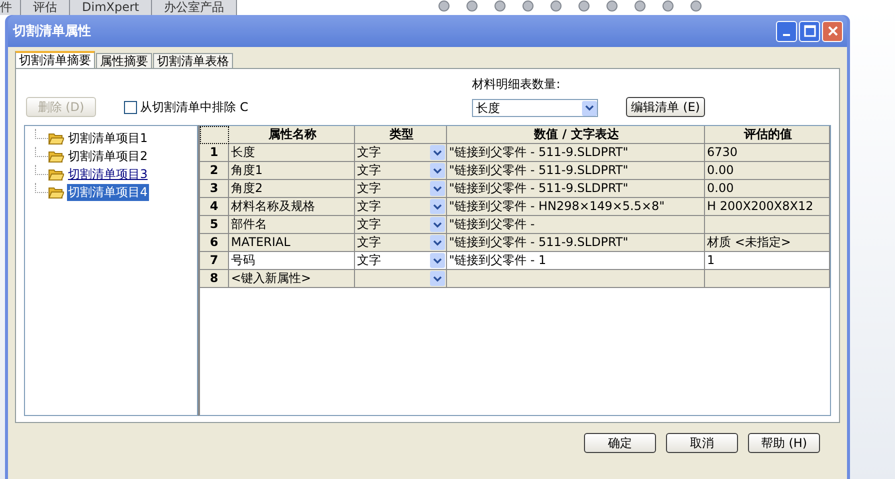  I want to click on row-number: 1, so click(214, 153).